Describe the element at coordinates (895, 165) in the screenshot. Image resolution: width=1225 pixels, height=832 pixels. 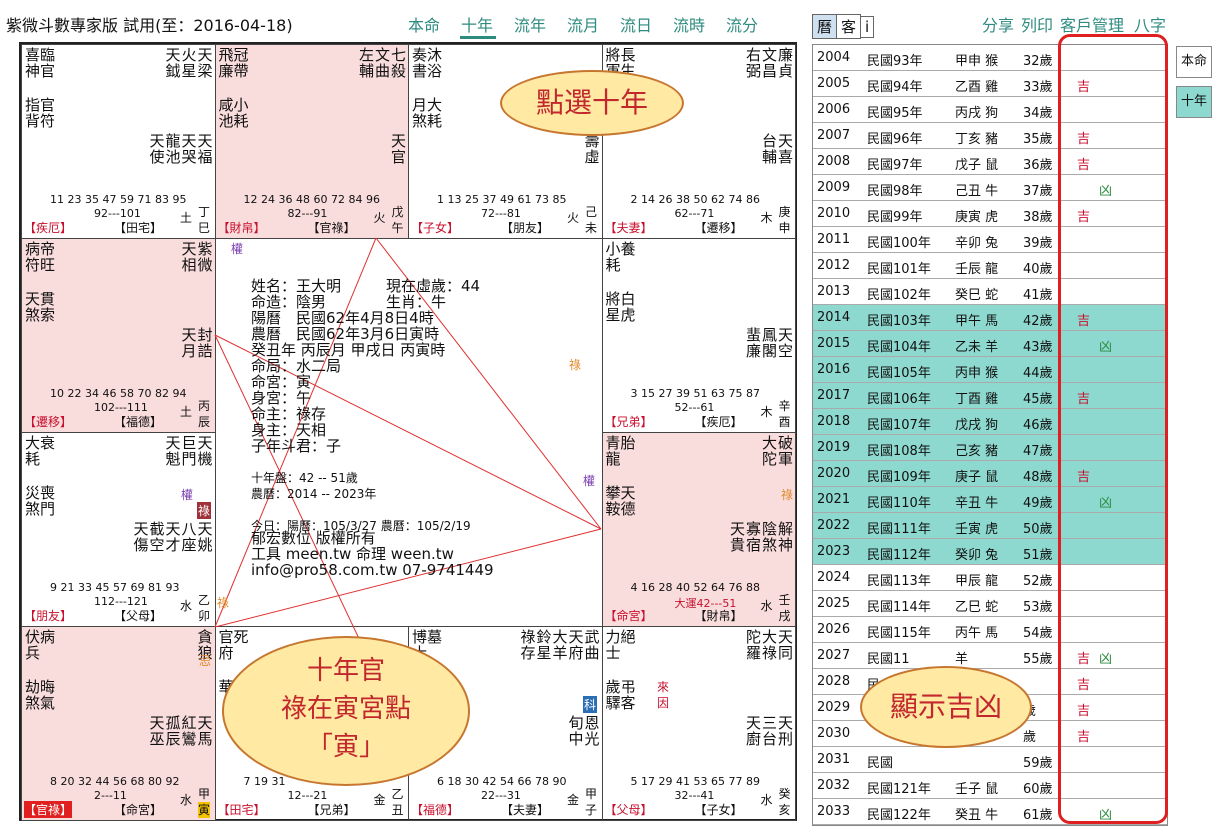
I see `year-cell-mg: 民國97年` at that location.